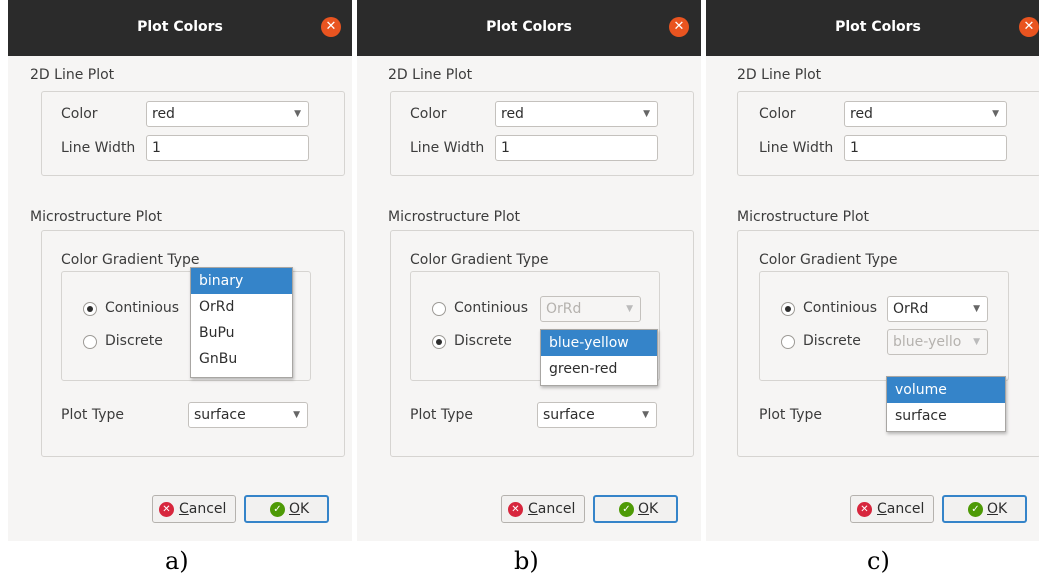 The image size is (1039, 581). Describe the element at coordinates (241, 359) in the screenshot. I see `dropdown-option: GnBu` at that location.